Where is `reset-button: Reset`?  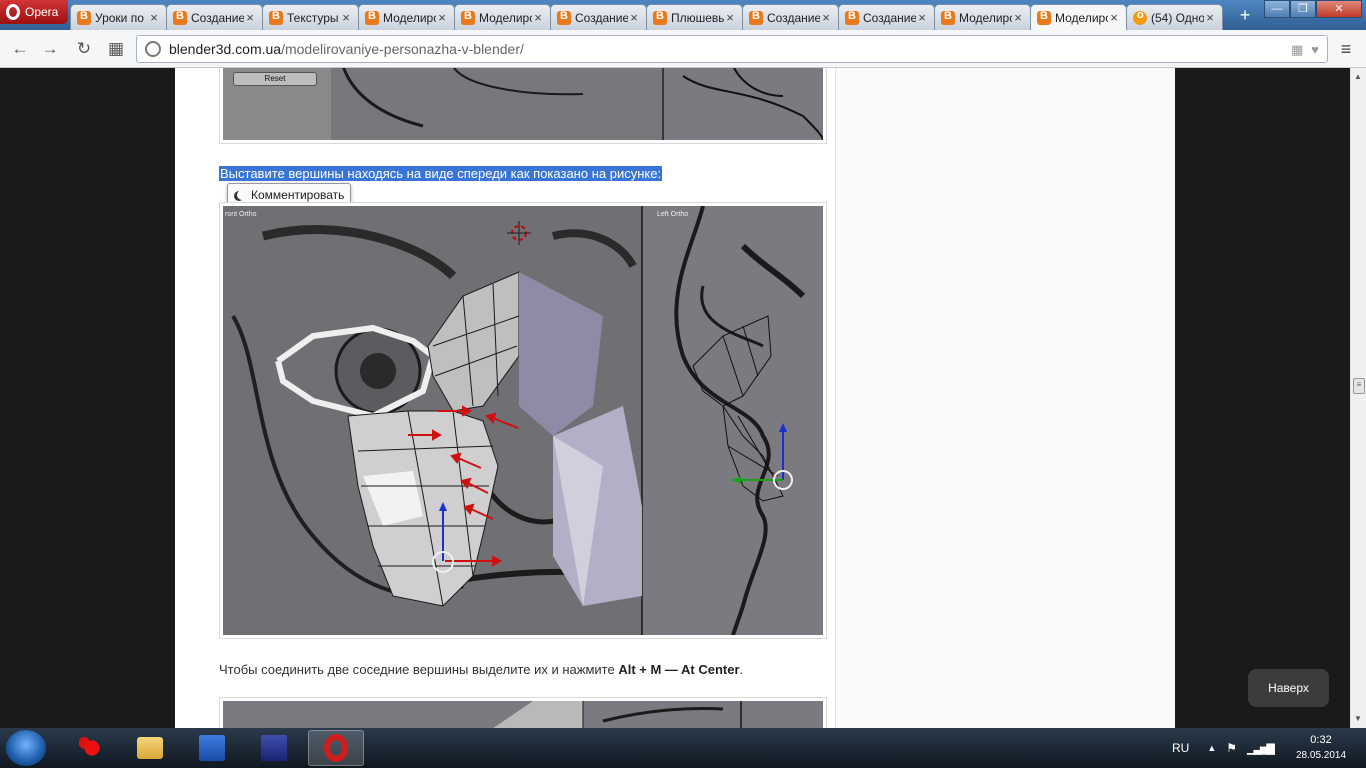 reset-button: Reset is located at coordinates (275, 79).